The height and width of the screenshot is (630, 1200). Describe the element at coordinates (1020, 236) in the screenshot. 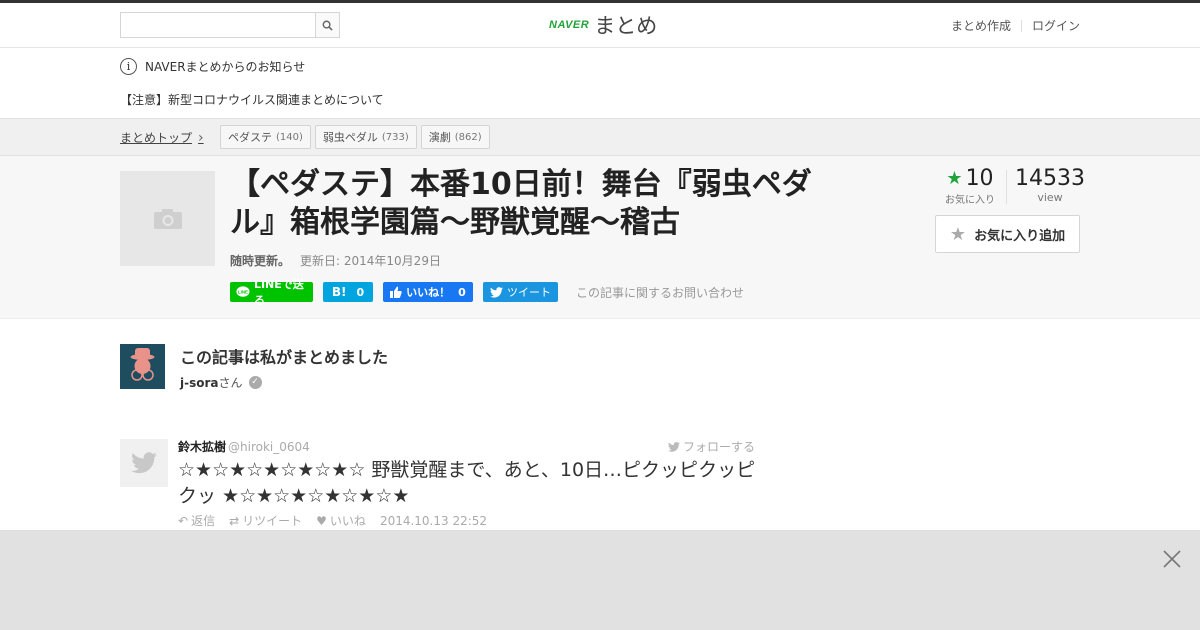

I see `add-favorite-label: お気に入り追加` at that location.